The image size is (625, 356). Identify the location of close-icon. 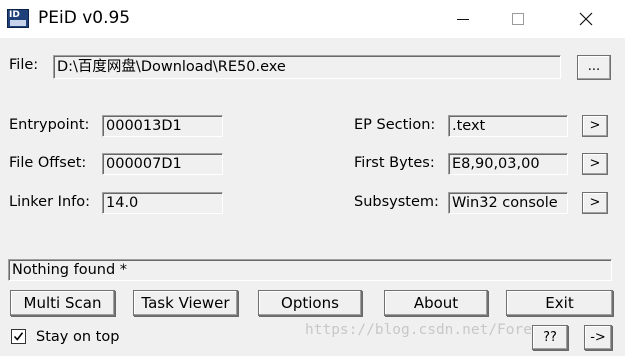
(586, 19).